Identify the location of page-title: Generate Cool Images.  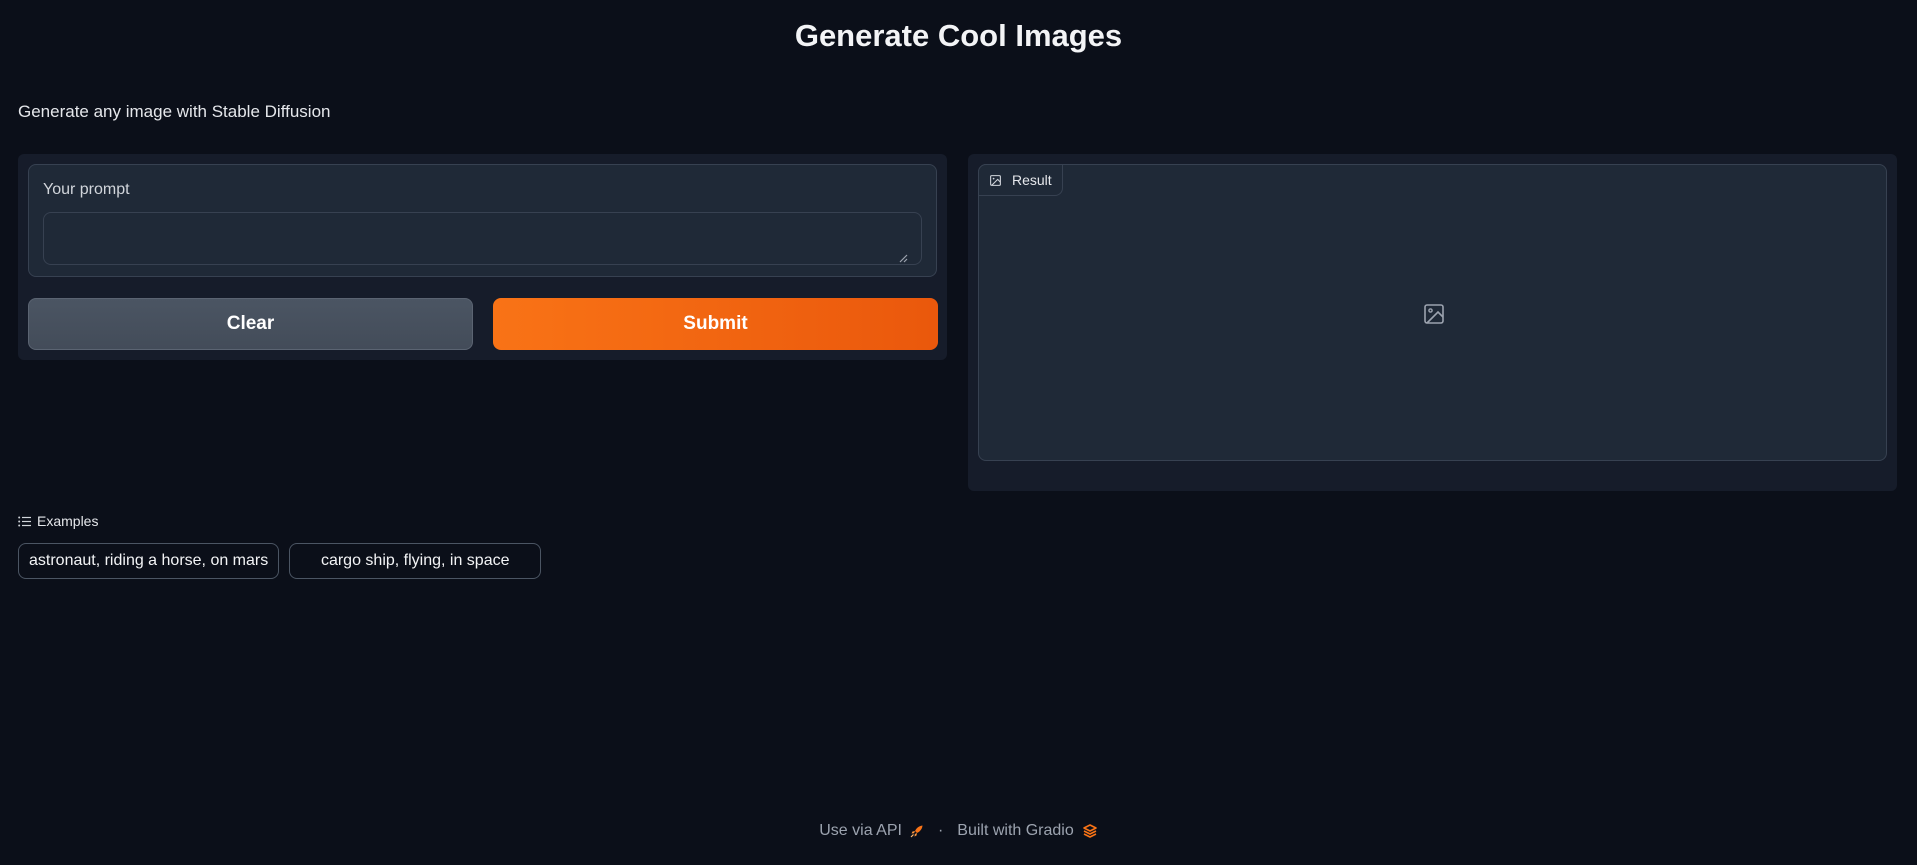
(958, 35).